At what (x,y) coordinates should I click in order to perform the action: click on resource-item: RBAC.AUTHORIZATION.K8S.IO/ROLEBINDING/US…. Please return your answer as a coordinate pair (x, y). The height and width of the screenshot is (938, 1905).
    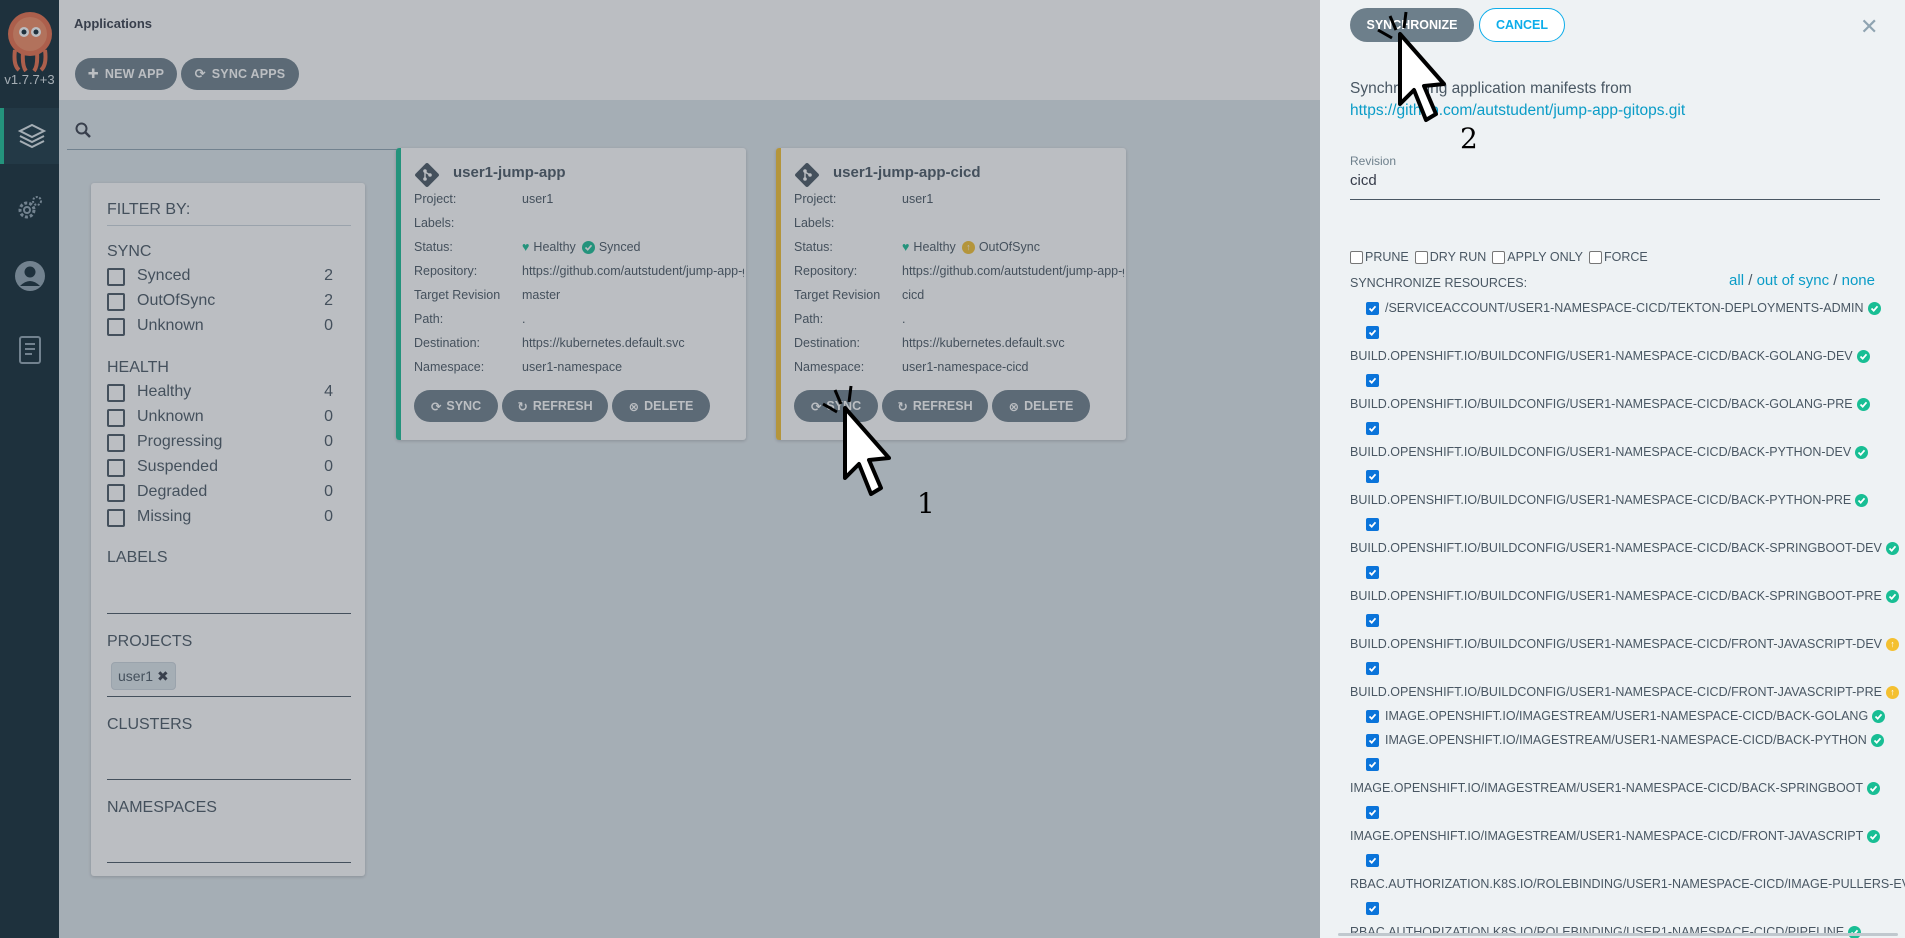
    Looking at the image, I should click on (1627, 884).